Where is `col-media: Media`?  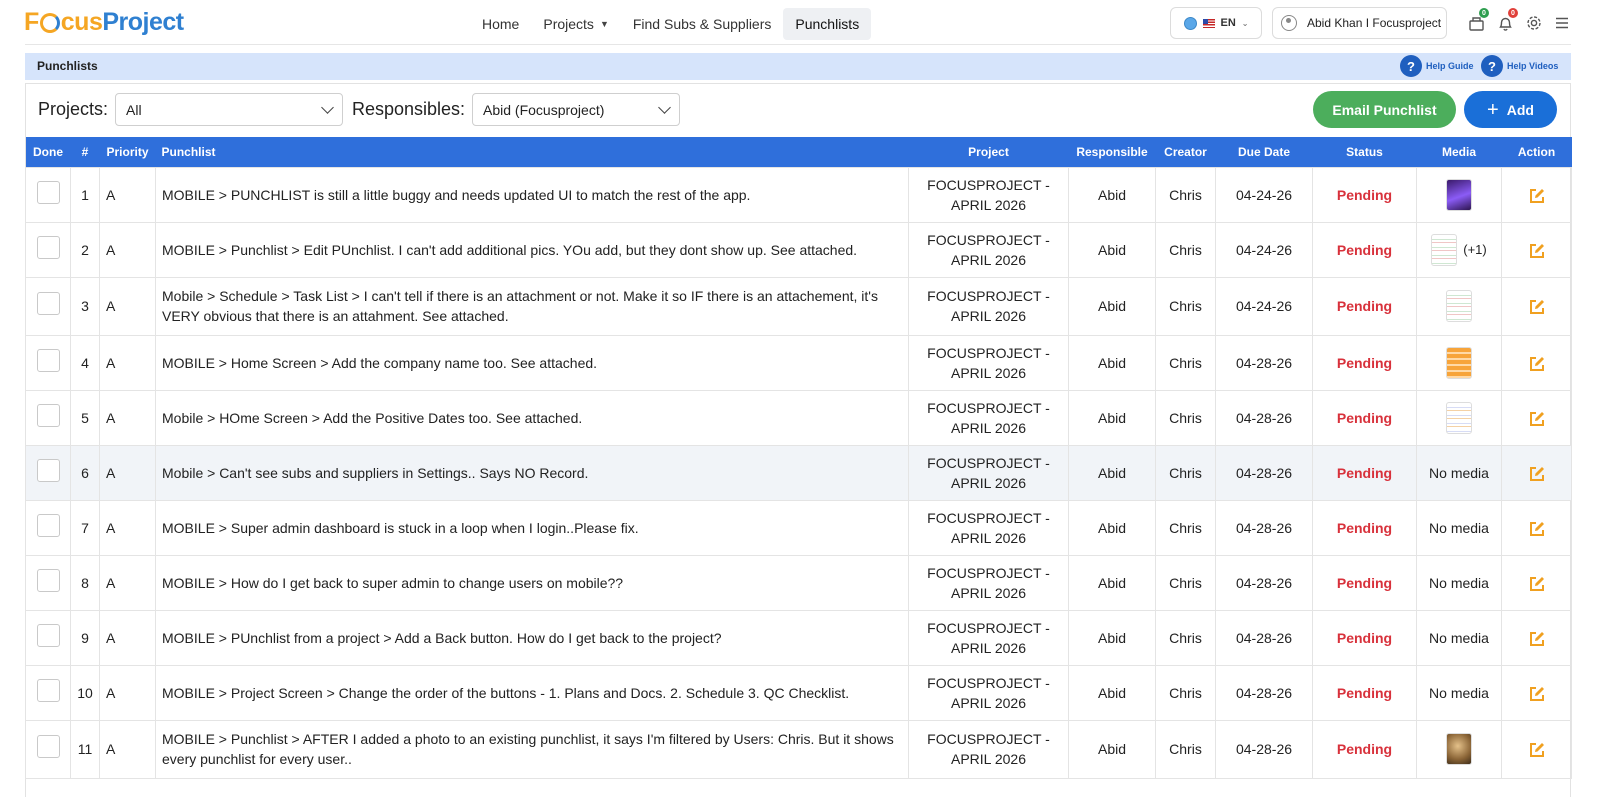
col-media: Media is located at coordinates (1459, 152).